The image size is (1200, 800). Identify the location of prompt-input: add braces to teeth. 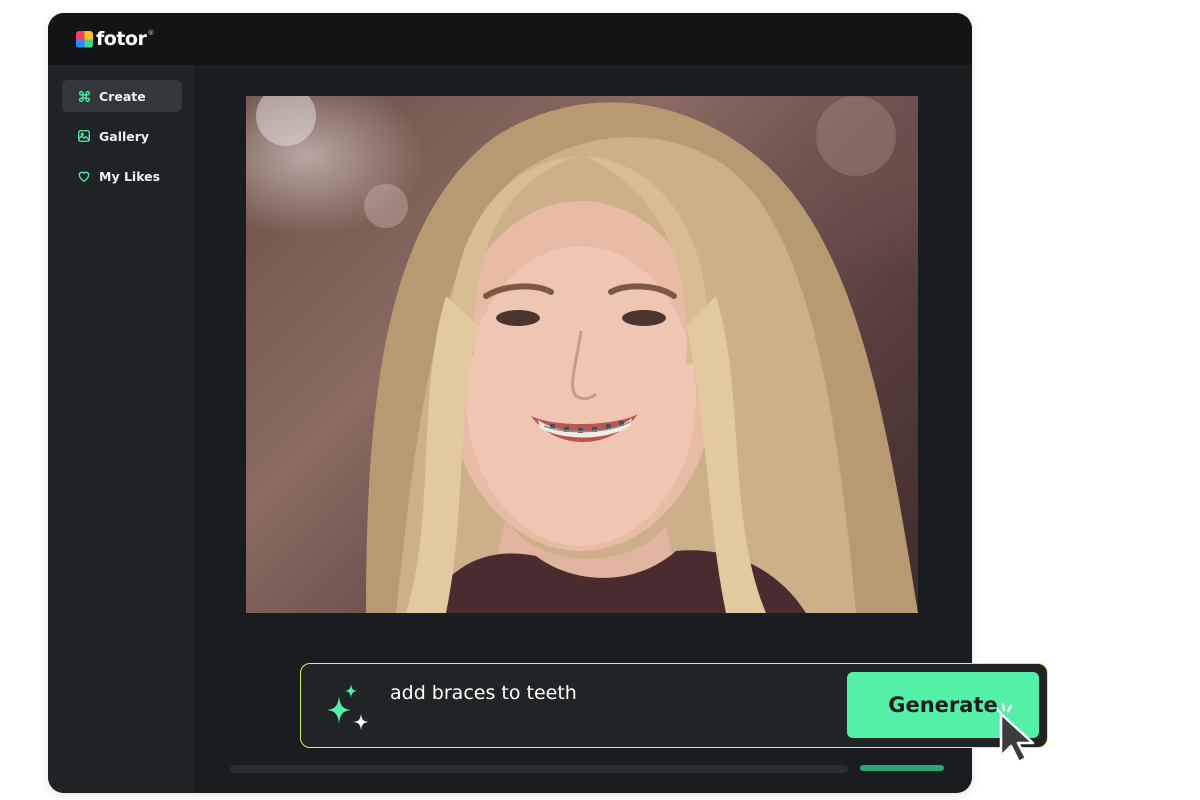
(483, 693).